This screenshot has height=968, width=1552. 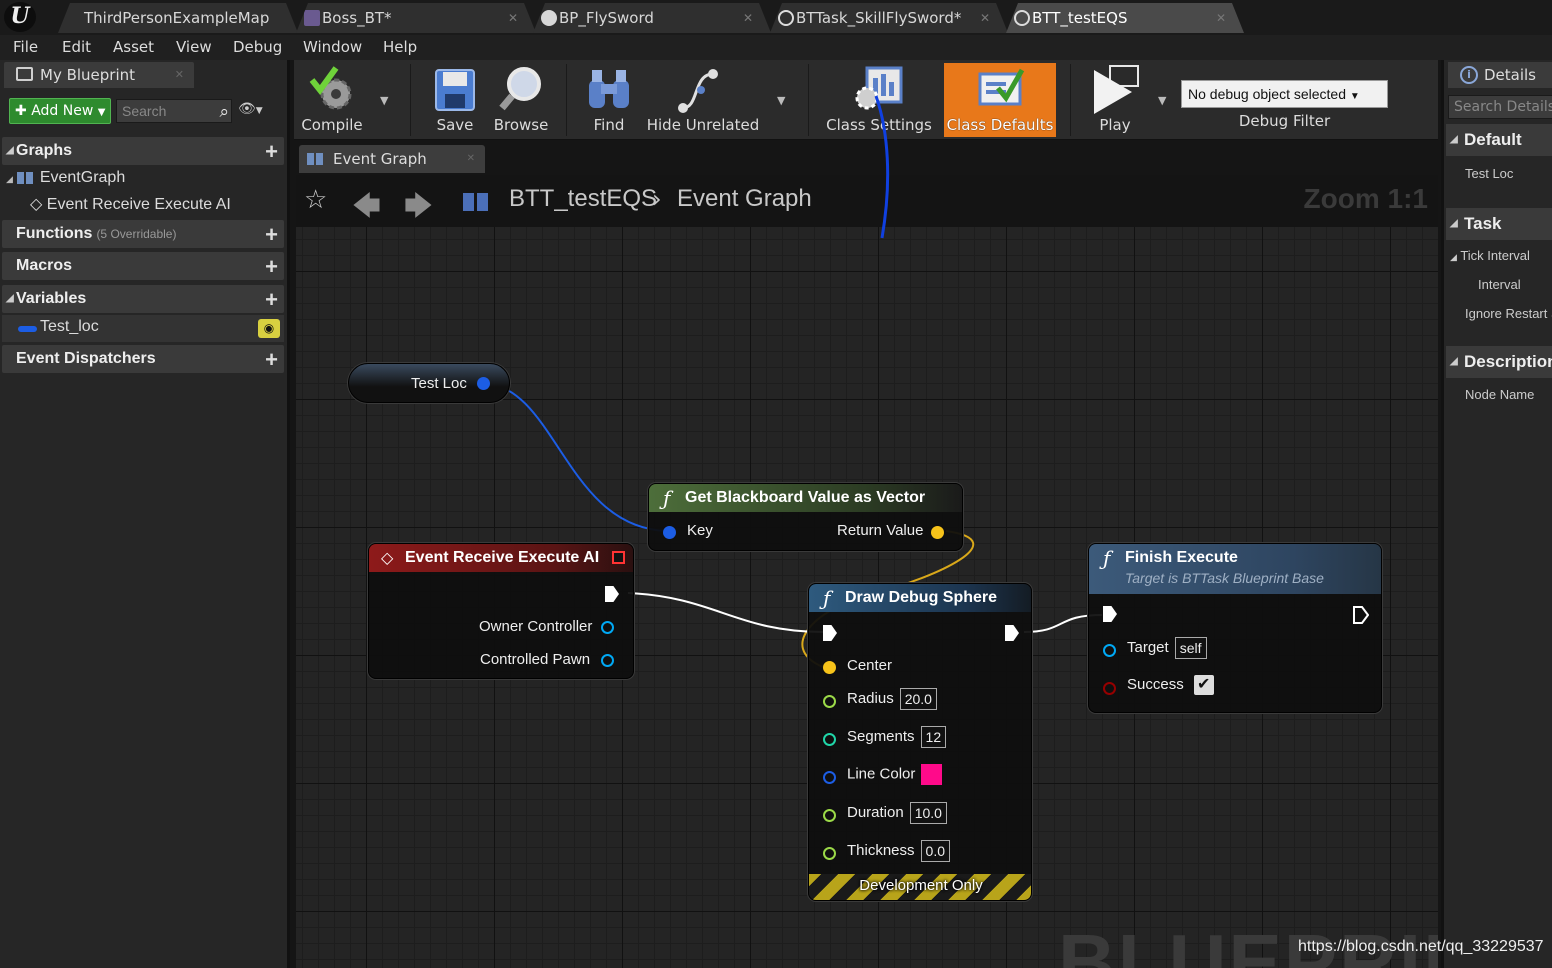 What do you see at coordinates (829, 777) in the screenshot?
I see `line-color-input-pin` at bounding box center [829, 777].